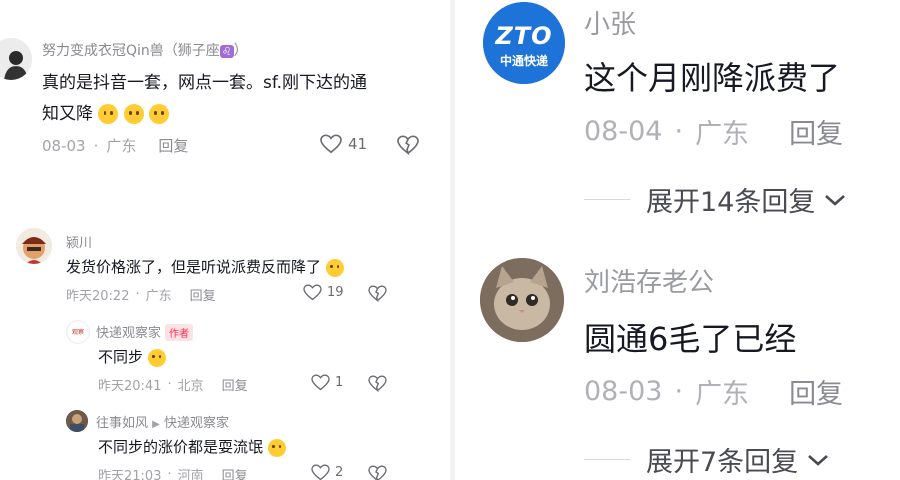 The width and height of the screenshot is (900, 480). I want to click on like-button: 41, so click(343, 144).